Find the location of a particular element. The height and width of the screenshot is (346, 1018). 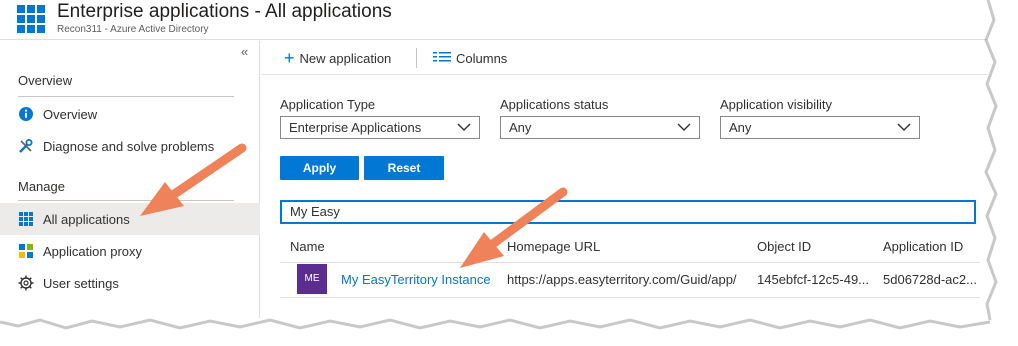

applications-status-value: Any is located at coordinates (520, 127).